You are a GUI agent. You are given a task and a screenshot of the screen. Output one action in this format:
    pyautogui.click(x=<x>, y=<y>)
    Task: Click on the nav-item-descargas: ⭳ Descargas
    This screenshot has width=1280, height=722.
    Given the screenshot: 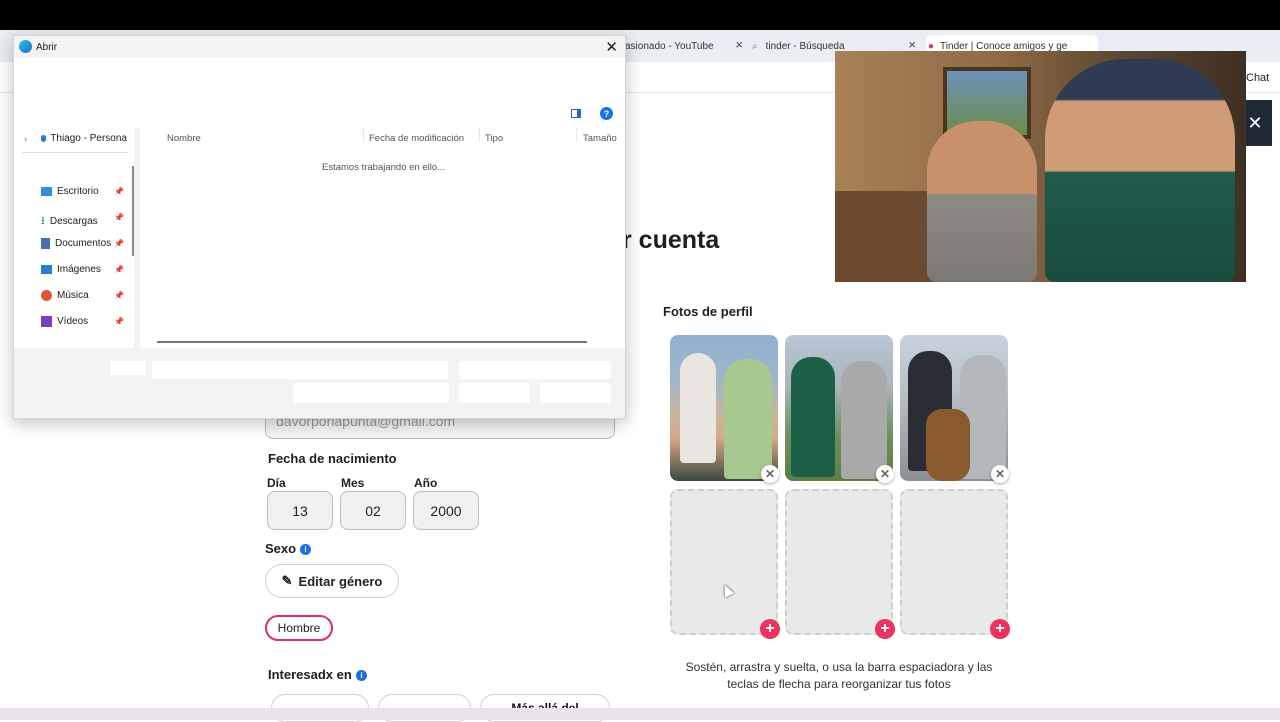 What is the action you would take?
    pyautogui.click(x=69, y=221)
    